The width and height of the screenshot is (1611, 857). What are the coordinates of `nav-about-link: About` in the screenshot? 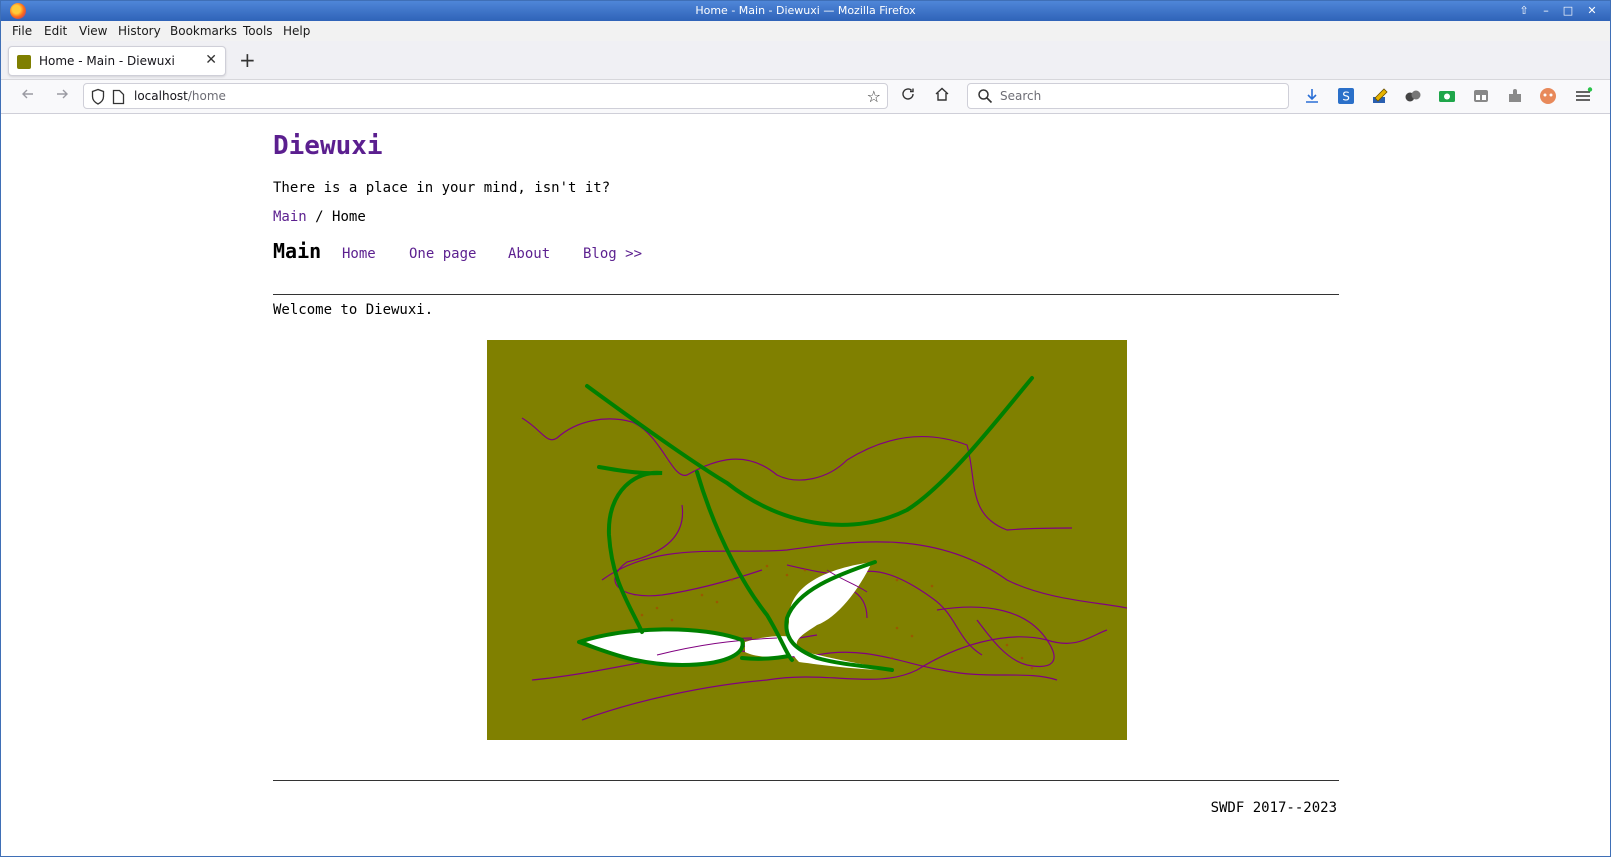 It's located at (529, 254).